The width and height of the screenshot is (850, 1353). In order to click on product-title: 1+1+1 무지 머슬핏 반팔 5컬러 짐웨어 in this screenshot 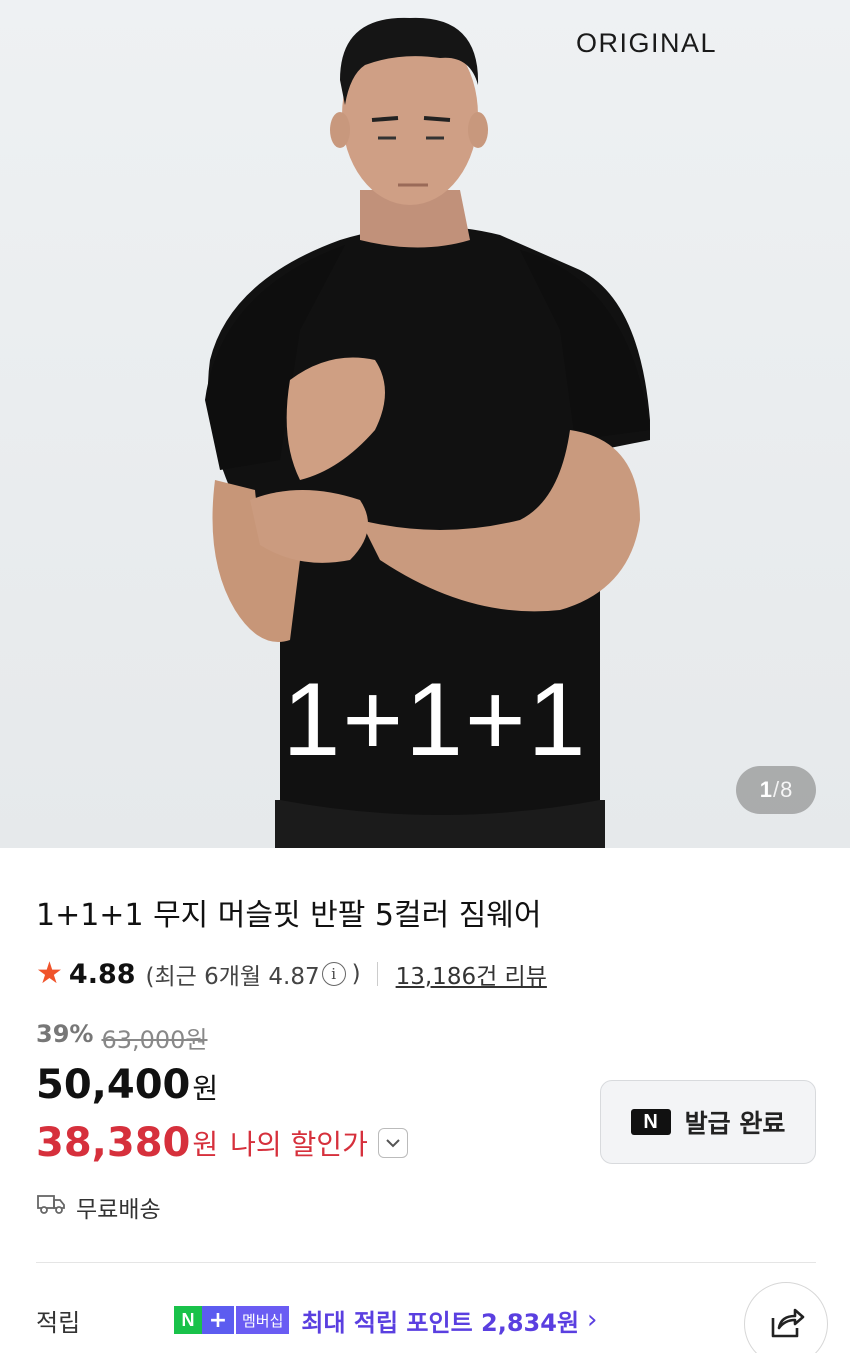, I will do `click(289, 915)`.